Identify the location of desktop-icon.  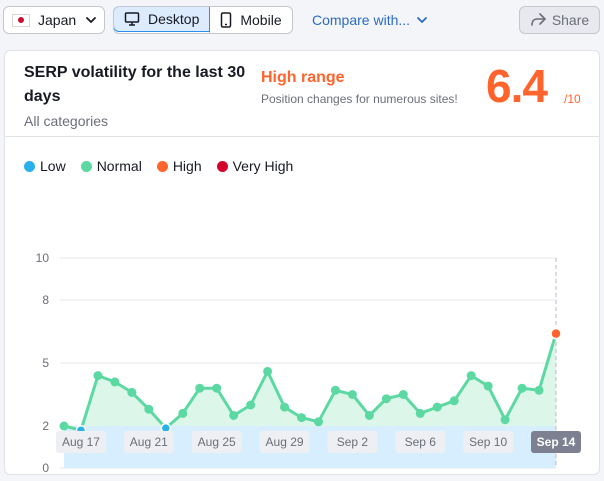
(132, 19).